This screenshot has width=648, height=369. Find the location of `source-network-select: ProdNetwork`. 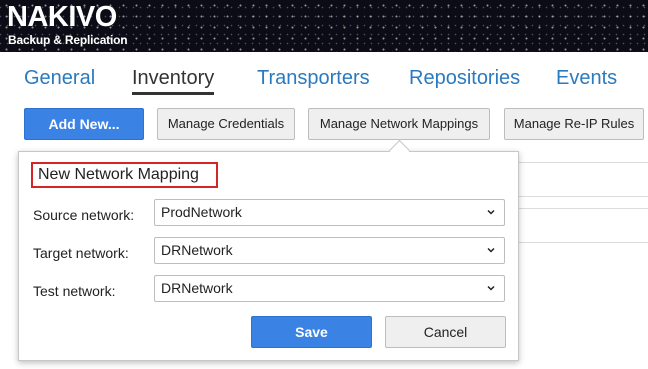

source-network-select: ProdNetwork is located at coordinates (329, 212).